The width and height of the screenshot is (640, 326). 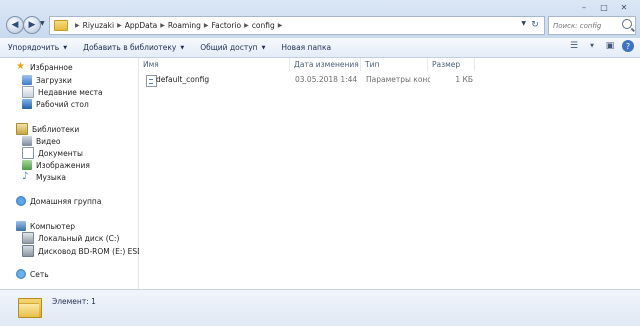 I want to click on organize-button: Упорядочить ▼, so click(x=37, y=47).